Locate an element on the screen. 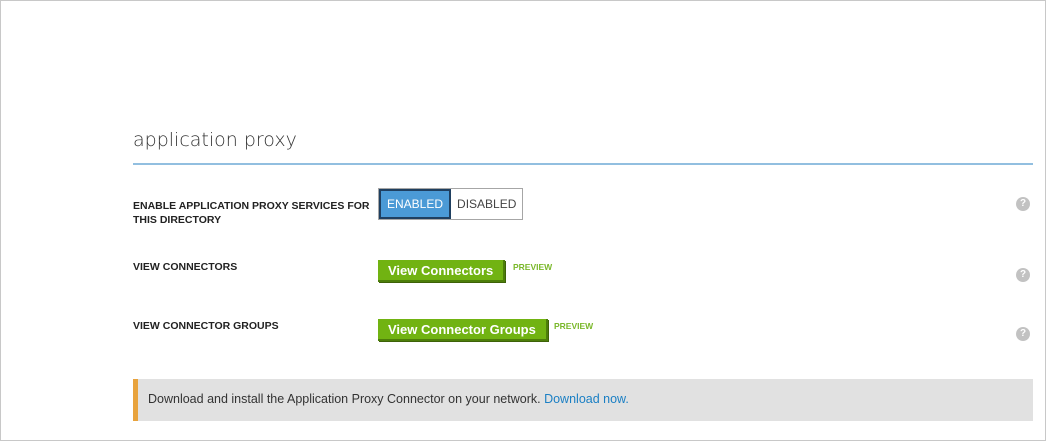 The width and height of the screenshot is (1046, 441). disabled-option: DISABLED is located at coordinates (487, 204).